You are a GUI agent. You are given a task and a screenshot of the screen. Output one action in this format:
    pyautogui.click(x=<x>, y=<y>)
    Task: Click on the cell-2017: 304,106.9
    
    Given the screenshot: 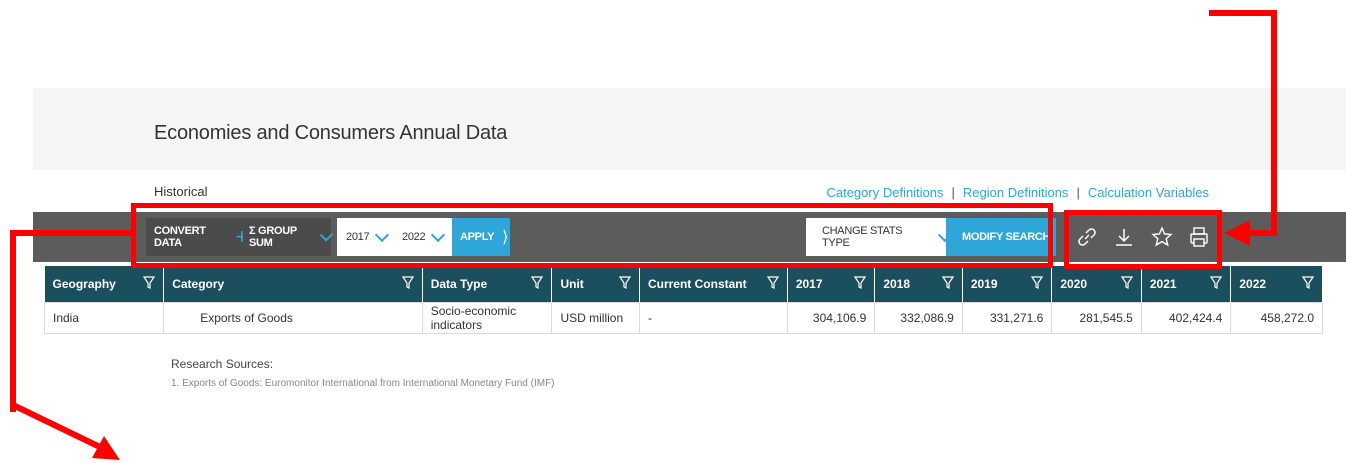 What is the action you would take?
    pyautogui.click(x=831, y=318)
    